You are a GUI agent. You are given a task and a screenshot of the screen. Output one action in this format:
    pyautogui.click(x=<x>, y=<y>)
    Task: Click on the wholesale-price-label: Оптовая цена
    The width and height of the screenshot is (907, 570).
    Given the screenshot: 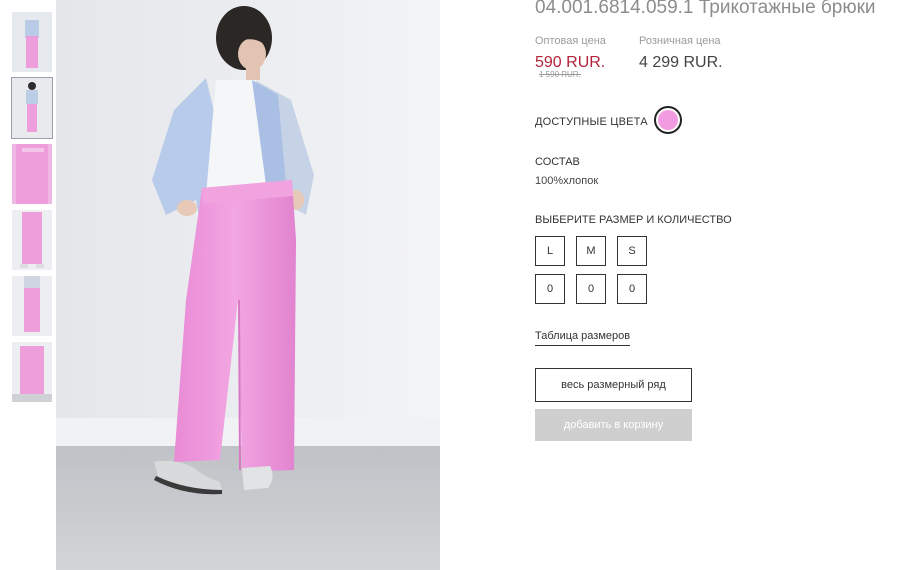 What is the action you would take?
    pyautogui.click(x=570, y=41)
    